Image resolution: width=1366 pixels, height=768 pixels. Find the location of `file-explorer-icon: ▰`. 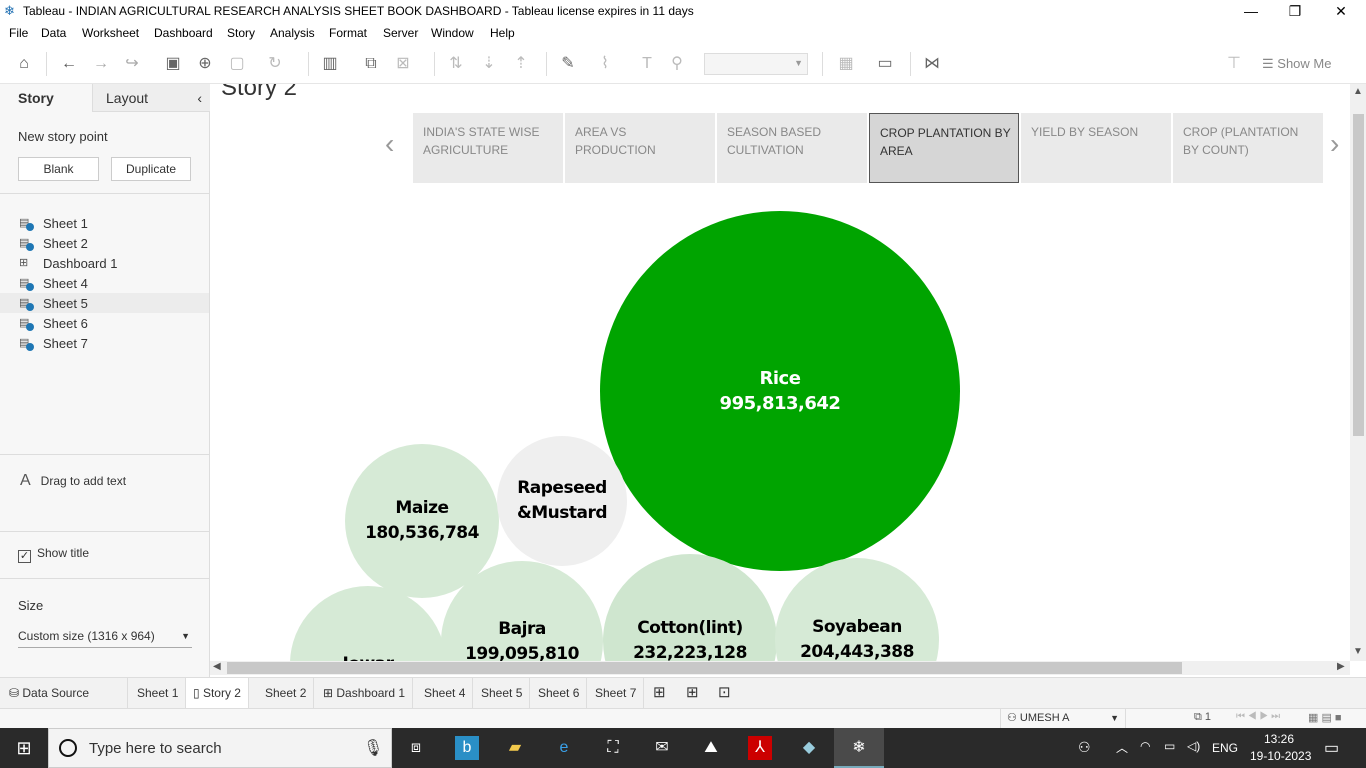

file-explorer-icon: ▰ is located at coordinates (515, 748).